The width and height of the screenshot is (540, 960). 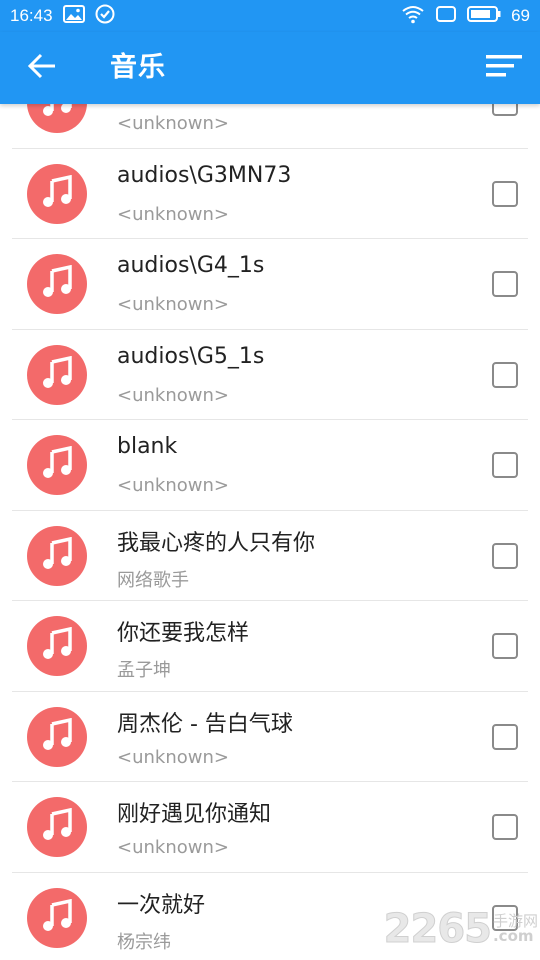 I want to click on song-title: blank, so click(x=147, y=446).